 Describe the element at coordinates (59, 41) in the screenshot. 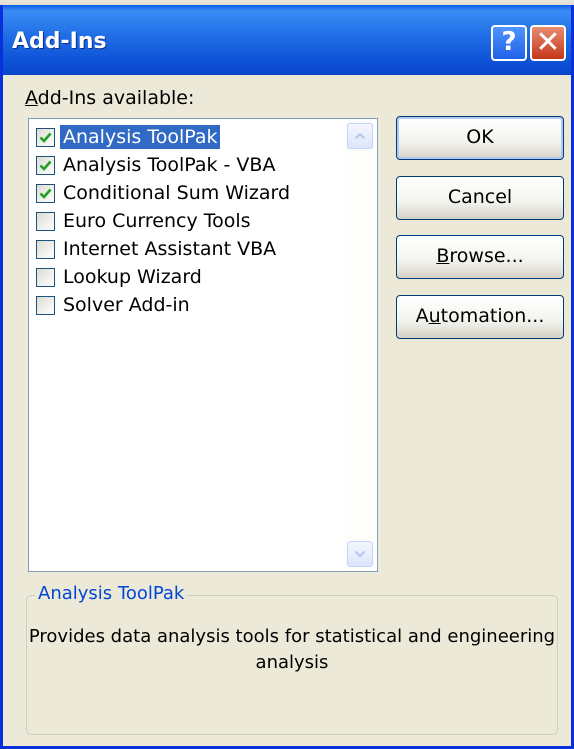

I see `dialog-title: Add-Ins` at that location.